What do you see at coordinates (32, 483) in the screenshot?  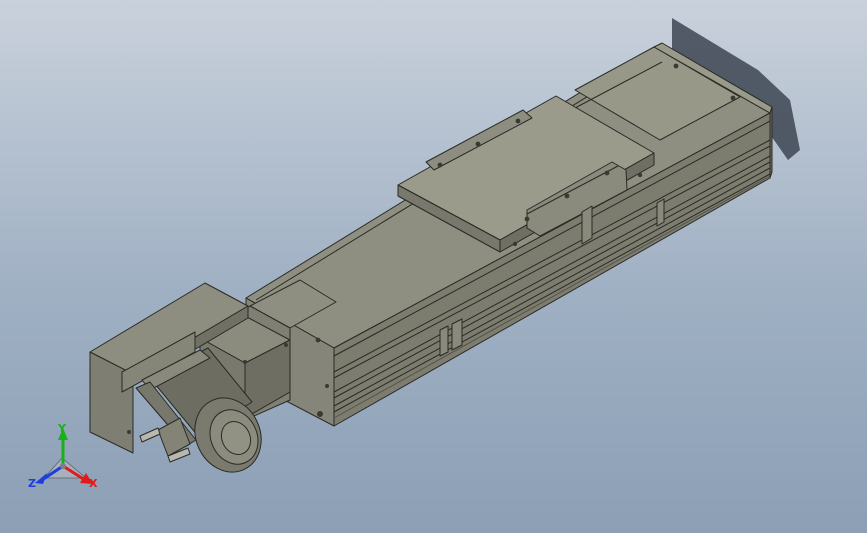 I see `triad-z-label: Z` at bounding box center [32, 483].